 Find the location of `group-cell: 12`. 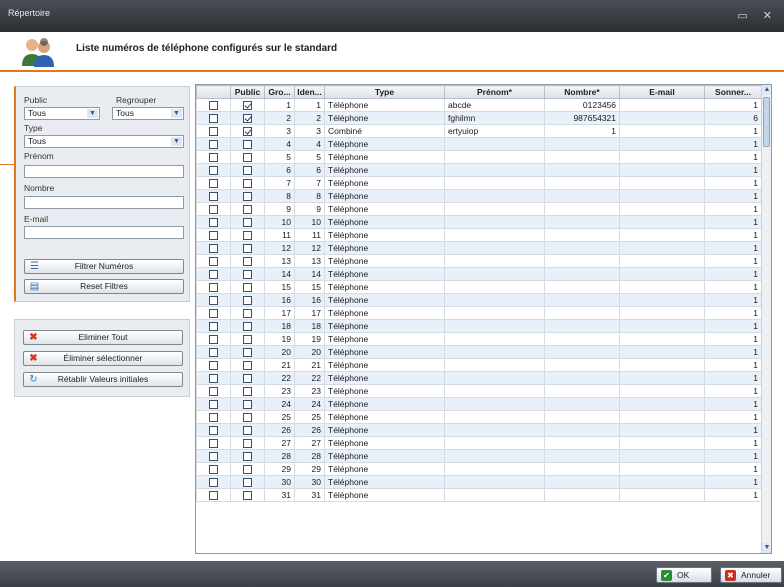

group-cell: 12 is located at coordinates (279, 248).